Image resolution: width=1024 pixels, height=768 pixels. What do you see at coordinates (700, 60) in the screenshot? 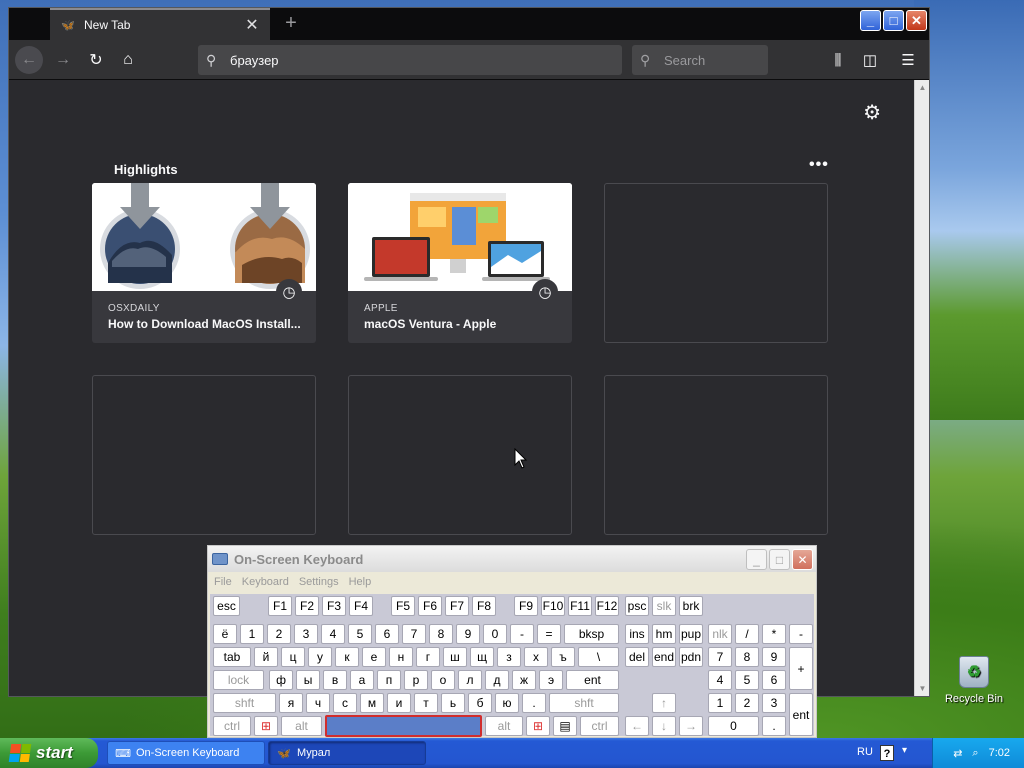
I see `search-bar: ⚲` at bounding box center [700, 60].